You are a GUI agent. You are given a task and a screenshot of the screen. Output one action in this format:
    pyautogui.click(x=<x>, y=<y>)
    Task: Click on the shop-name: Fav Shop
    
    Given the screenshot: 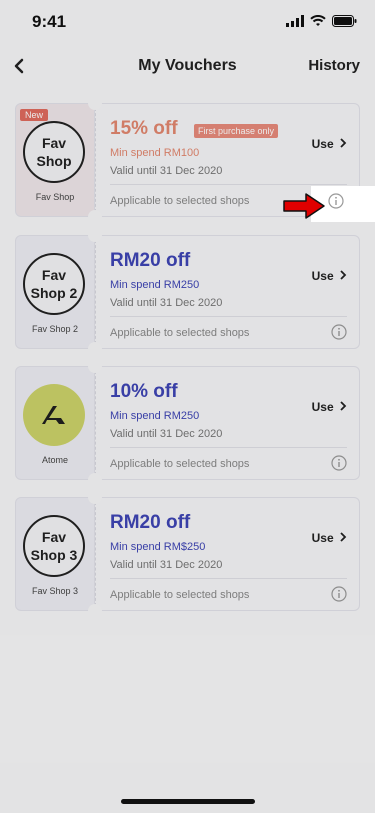 What is the action you would take?
    pyautogui.click(x=55, y=197)
    